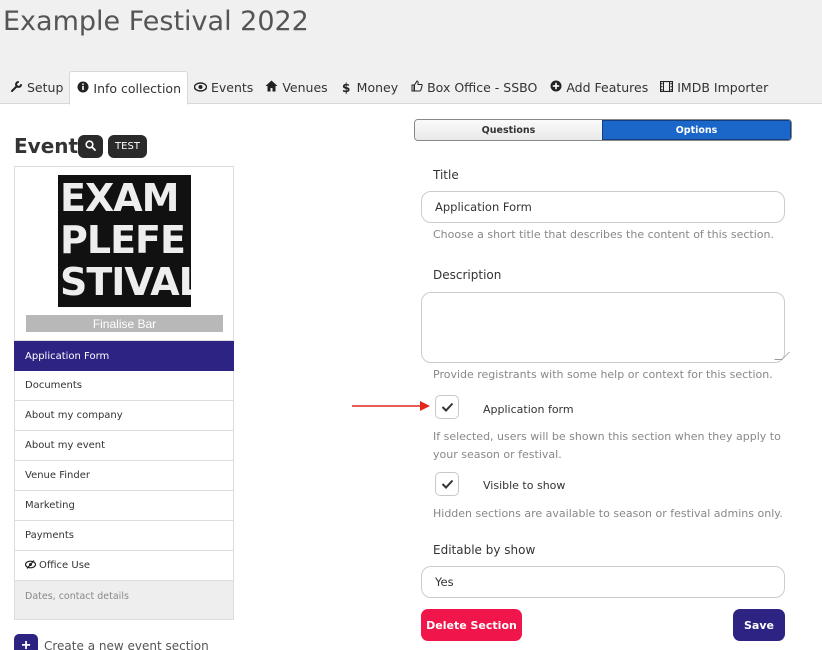  What do you see at coordinates (482, 87) in the screenshot?
I see `tab-label: Box Office - SSBO` at bounding box center [482, 87].